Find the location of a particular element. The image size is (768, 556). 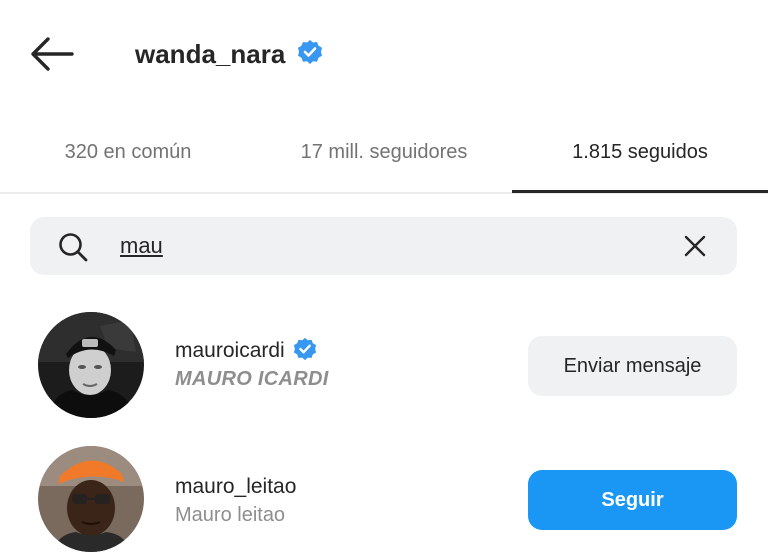

full-name: MAURO ICARDI is located at coordinates (252, 379).